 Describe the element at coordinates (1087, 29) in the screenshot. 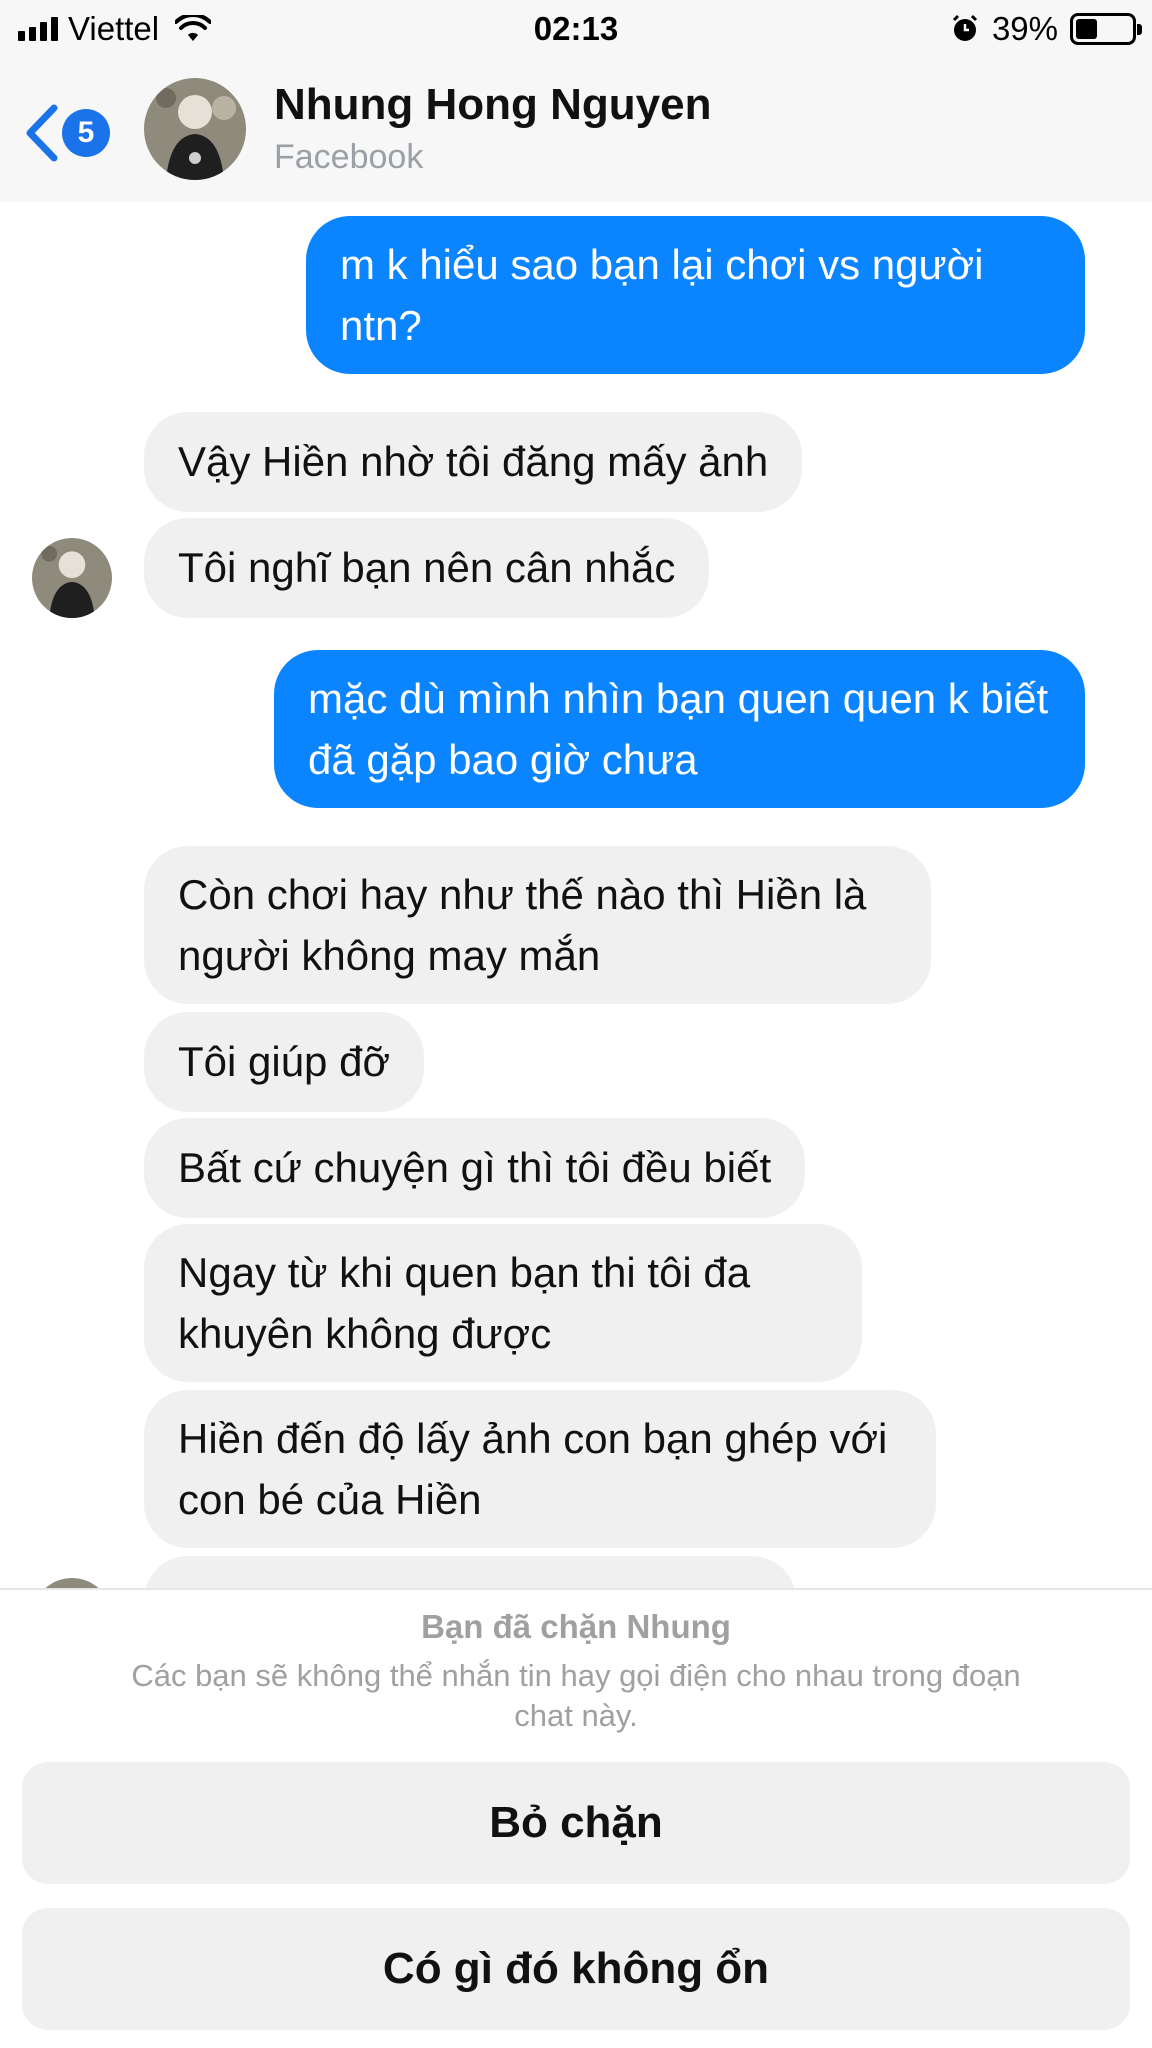

I see `battery-fill` at that location.